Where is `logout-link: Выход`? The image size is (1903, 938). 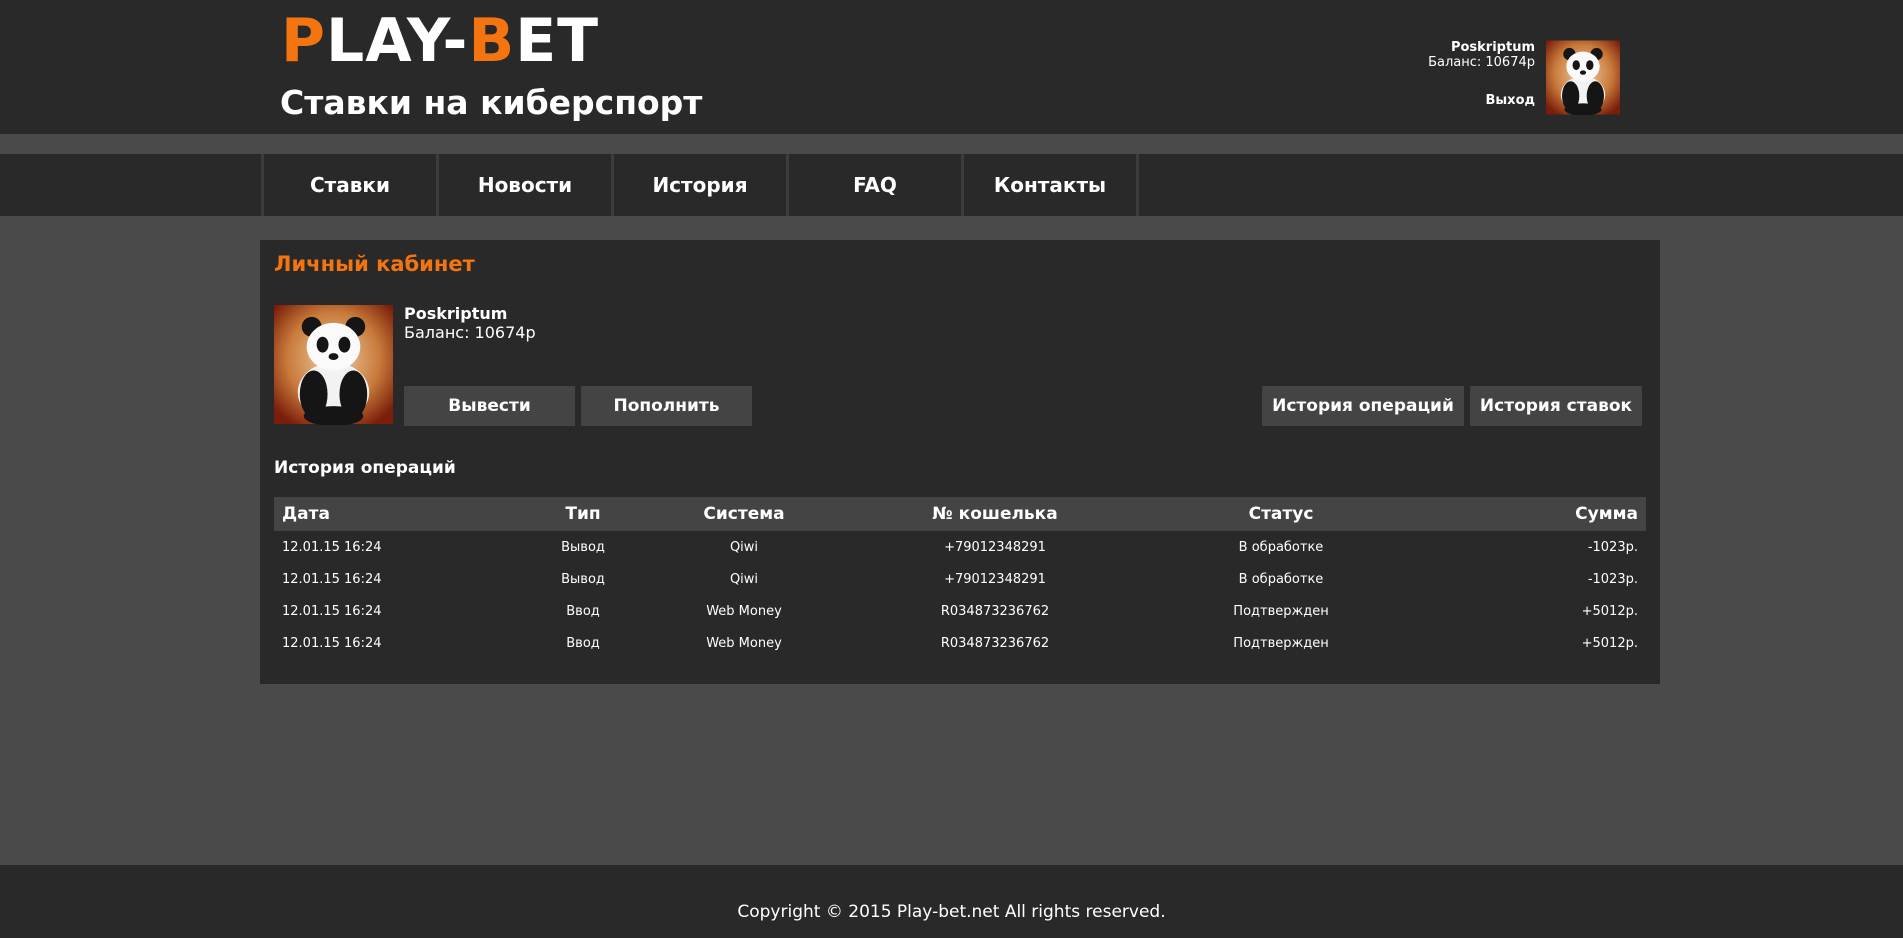 logout-link: Выход is located at coordinates (1481, 100).